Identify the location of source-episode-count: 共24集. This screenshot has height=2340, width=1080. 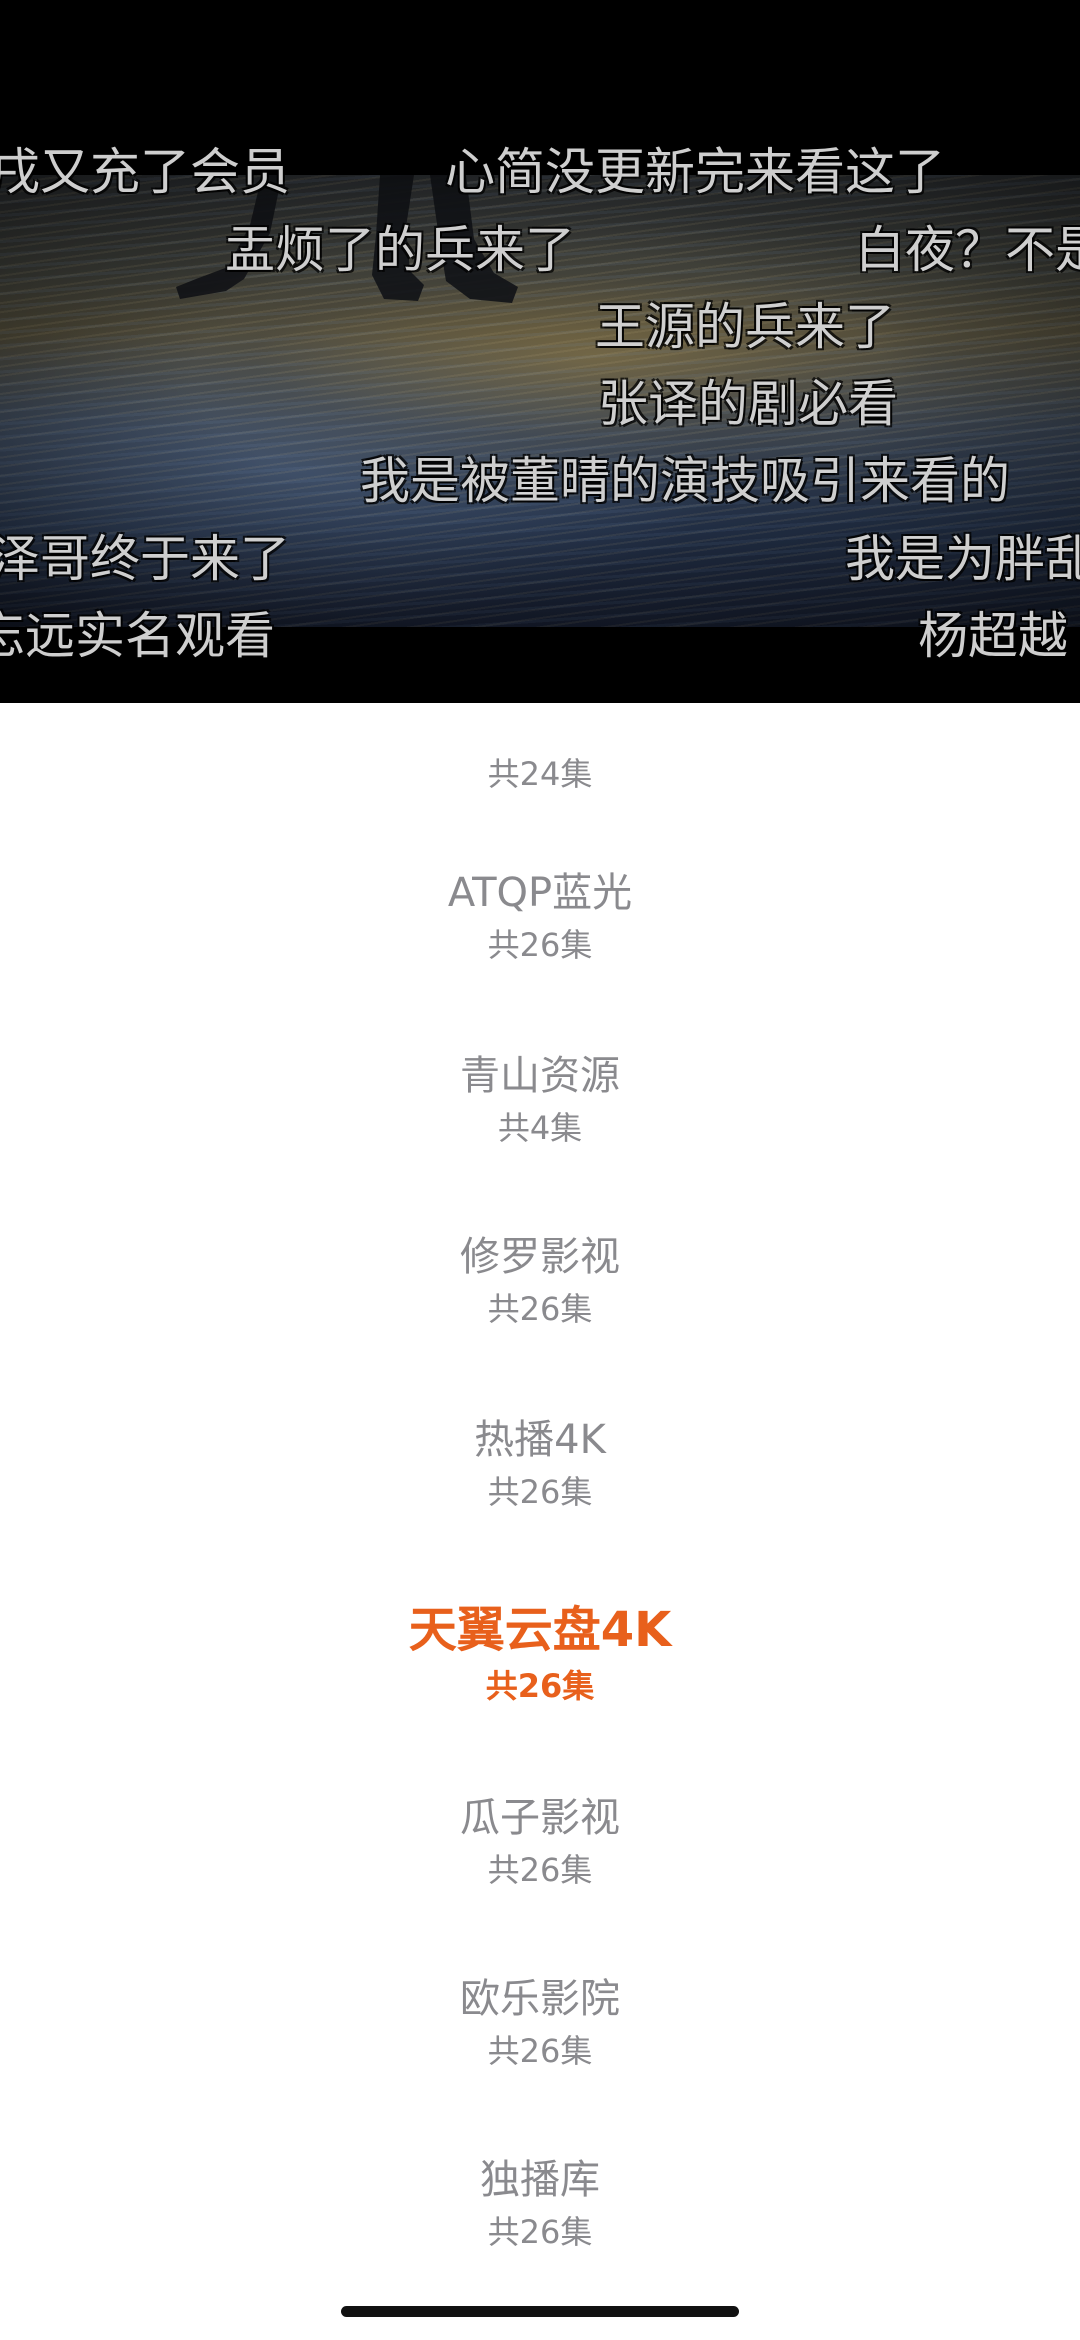
(540, 774).